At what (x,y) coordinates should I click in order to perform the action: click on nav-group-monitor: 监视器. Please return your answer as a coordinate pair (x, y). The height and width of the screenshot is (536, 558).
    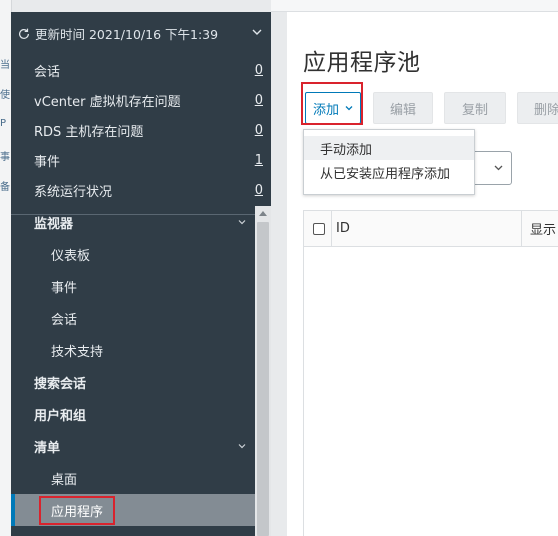
    Looking at the image, I should click on (133, 222).